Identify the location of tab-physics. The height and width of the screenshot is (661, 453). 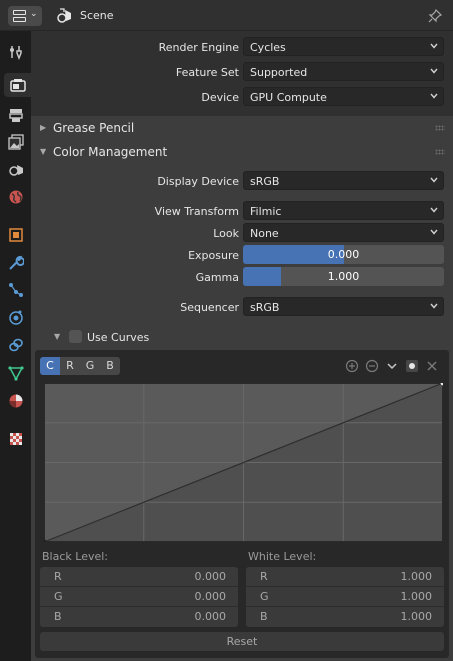
(16, 317).